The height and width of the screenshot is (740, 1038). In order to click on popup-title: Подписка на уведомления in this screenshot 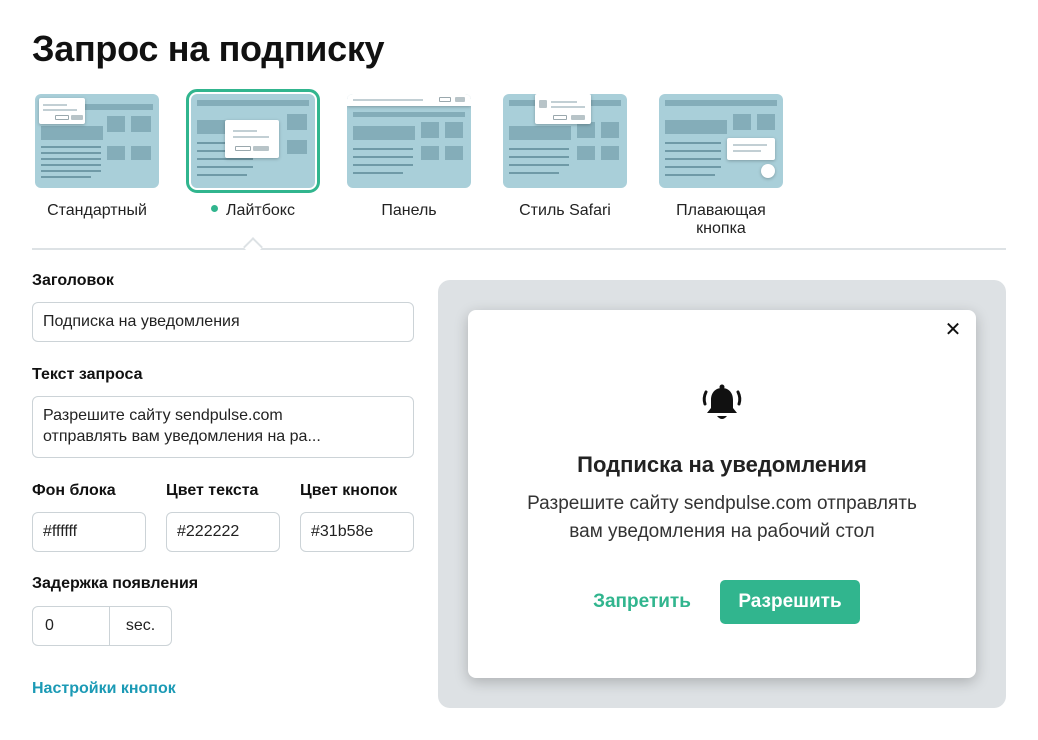, I will do `click(722, 464)`.